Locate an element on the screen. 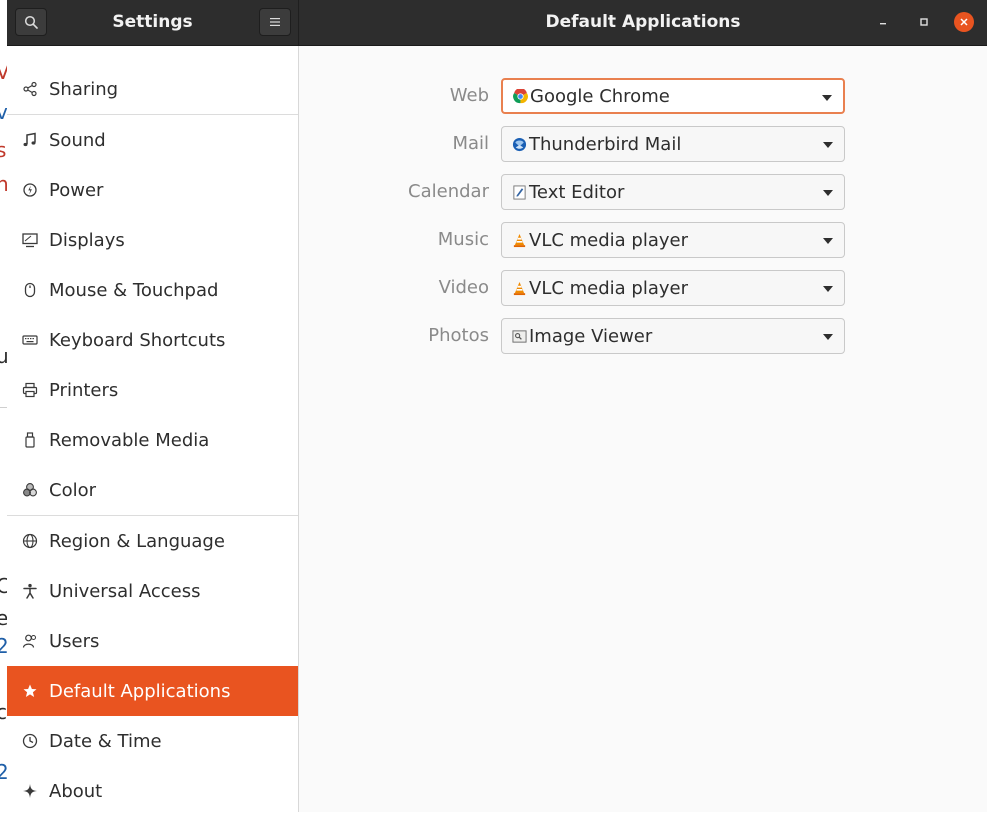 The width and height of the screenshot is (987, 816). default-app-row-video: Video VLC media player is located at coordinates (643, 288).